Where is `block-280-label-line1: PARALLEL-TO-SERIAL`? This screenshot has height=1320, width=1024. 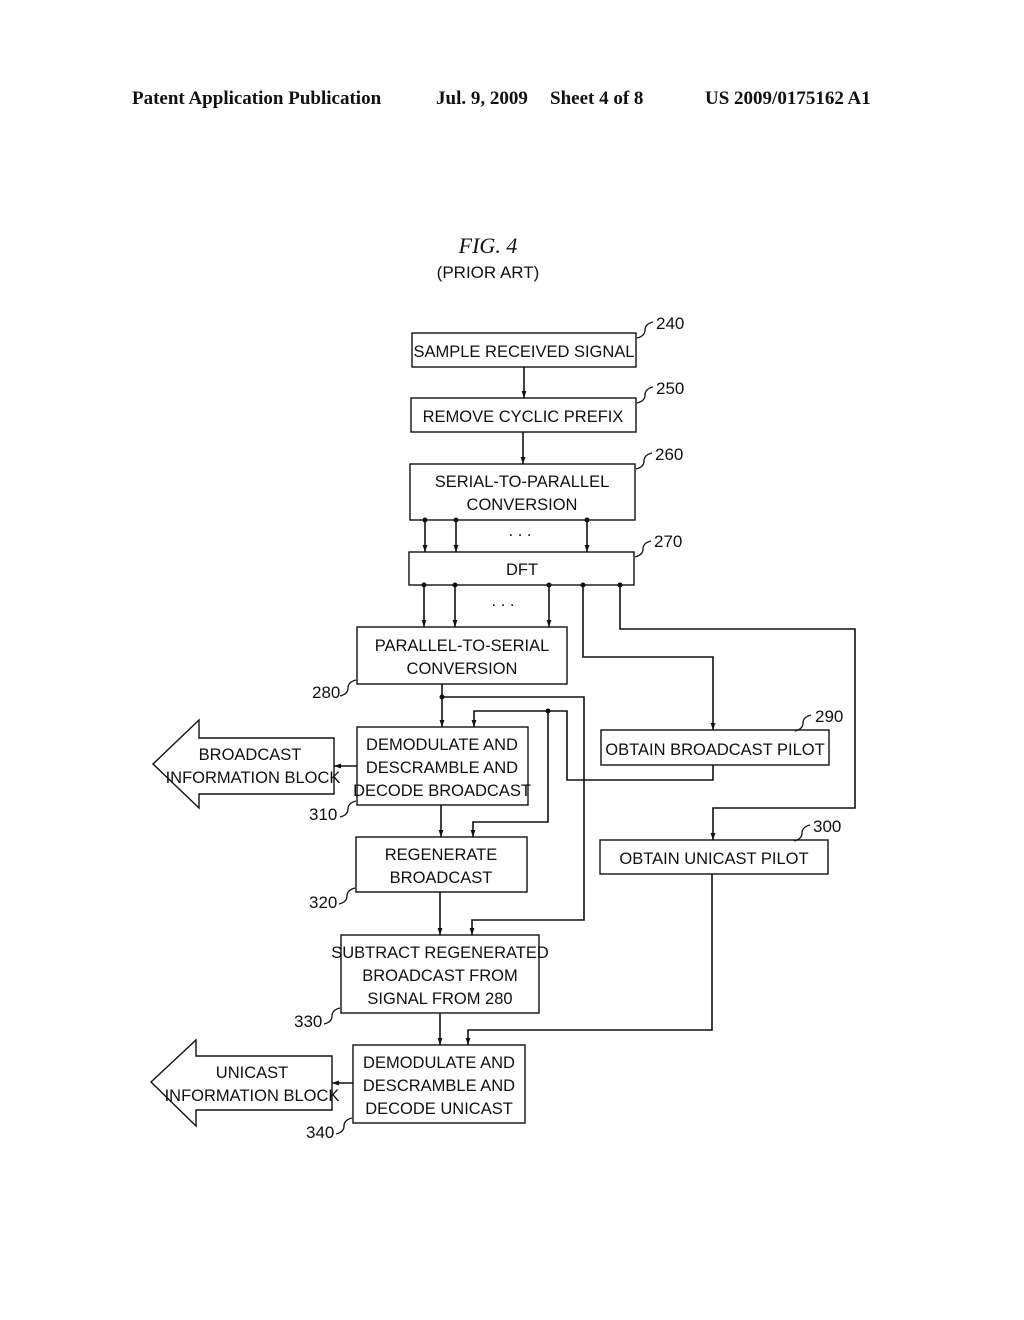
block-280-label-line1: PARALLEL-TO-SERIAL is located at coordinates (462, 646).